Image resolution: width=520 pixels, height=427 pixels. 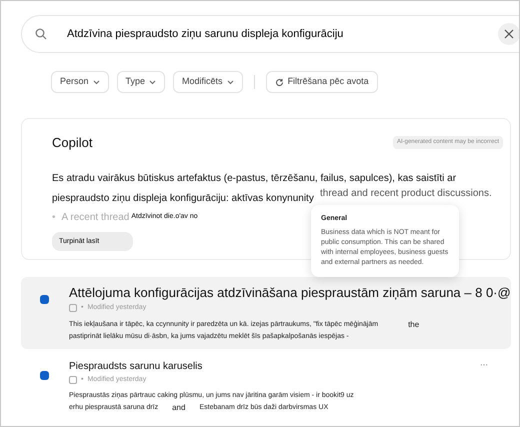 What do you see at coordinates (406, 193) in the screenshot?
I see `summary-text: thread and recent product discussions.` at bounding box center [406, 193].